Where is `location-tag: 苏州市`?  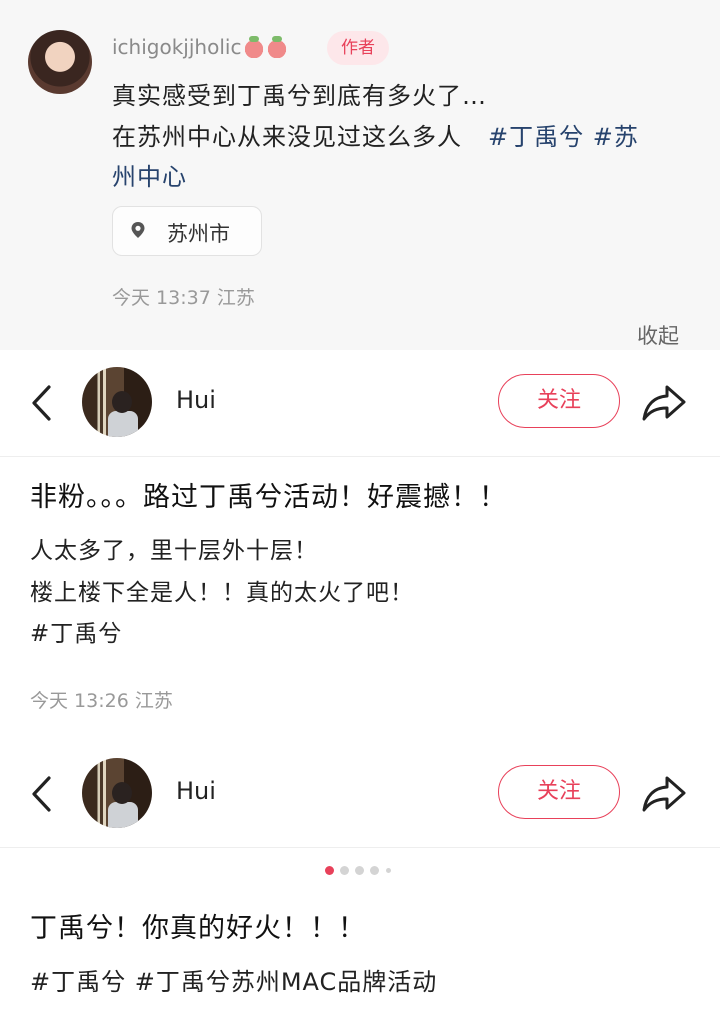
location-tag: 苏州市 is located at coordinates (187, 231).